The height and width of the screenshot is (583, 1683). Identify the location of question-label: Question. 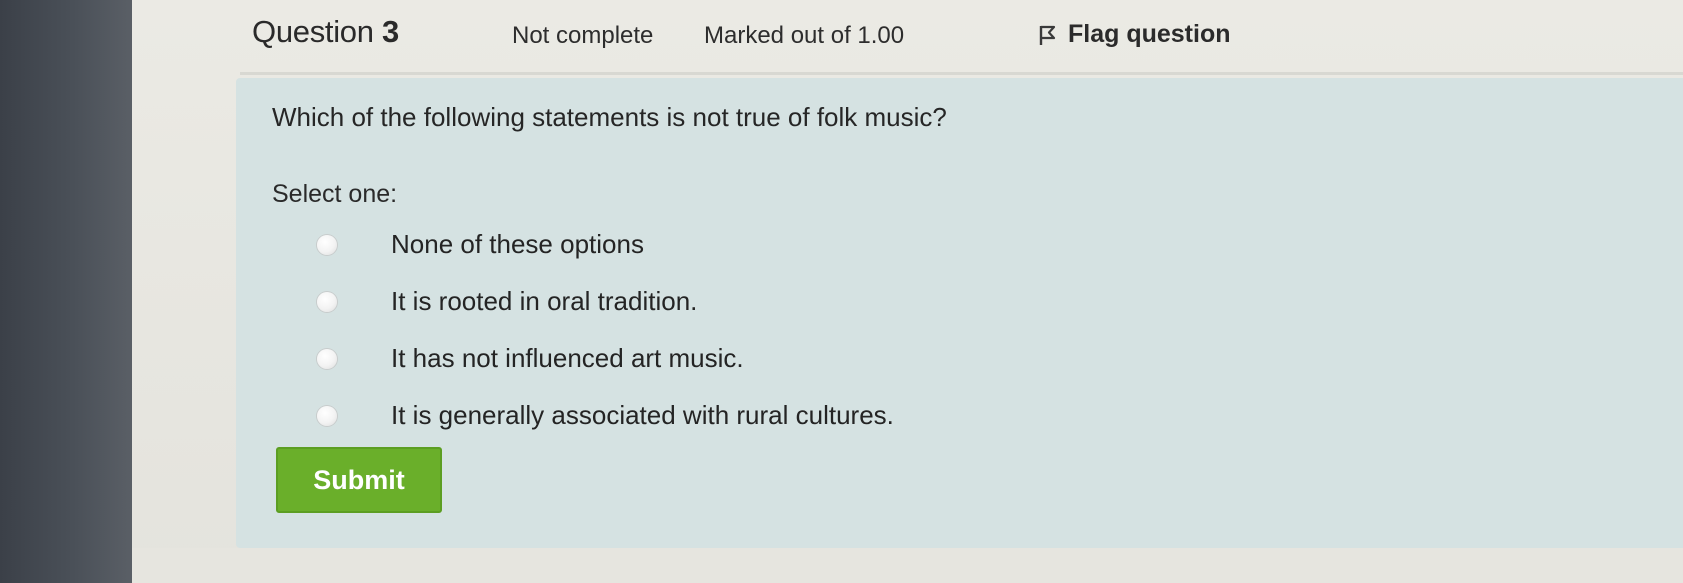
(313, 31).